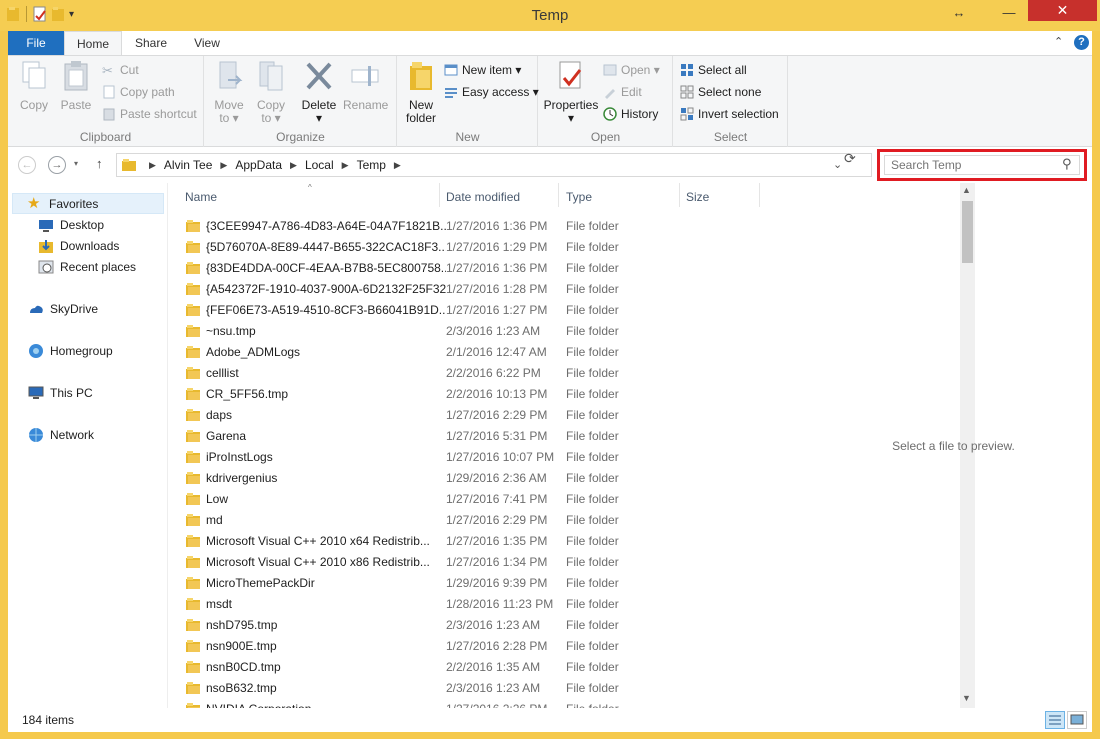 This screenshot has width=1100, height=739. I want to click on table-row: daps 1/27/2016 2:29 PM File folder, so click(477, 414).